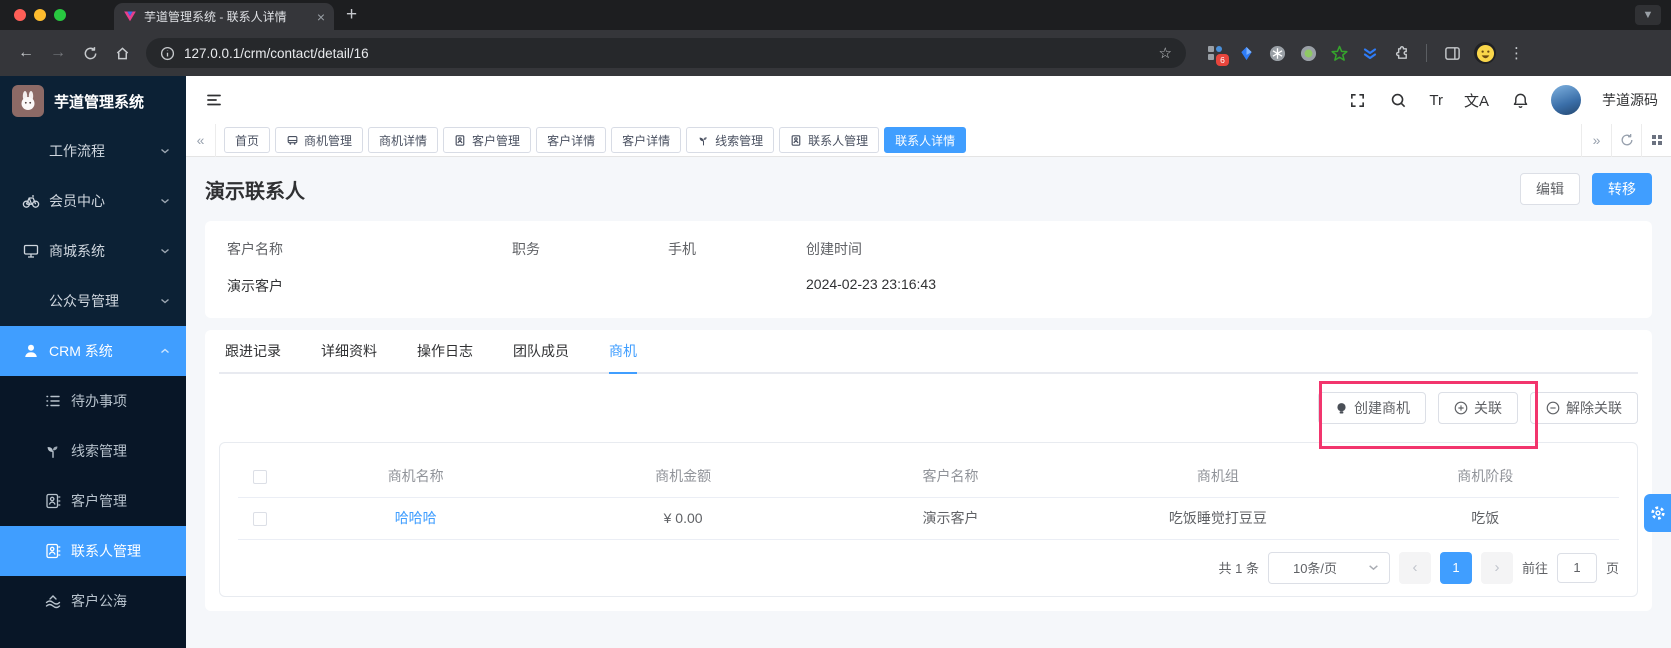  What do you see at coordinates (122, 53) in the screenshot?
I see `home-icon` at bounding box center [122, 53].